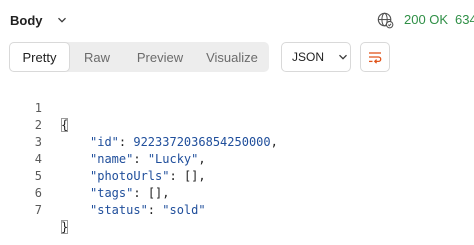 Image resolution: width=474 pixels, height=245 pixels. What do you see at coordinates (26, 20) in the screenshot?
I see `body-label: Body` at bounding box center [26, 20].